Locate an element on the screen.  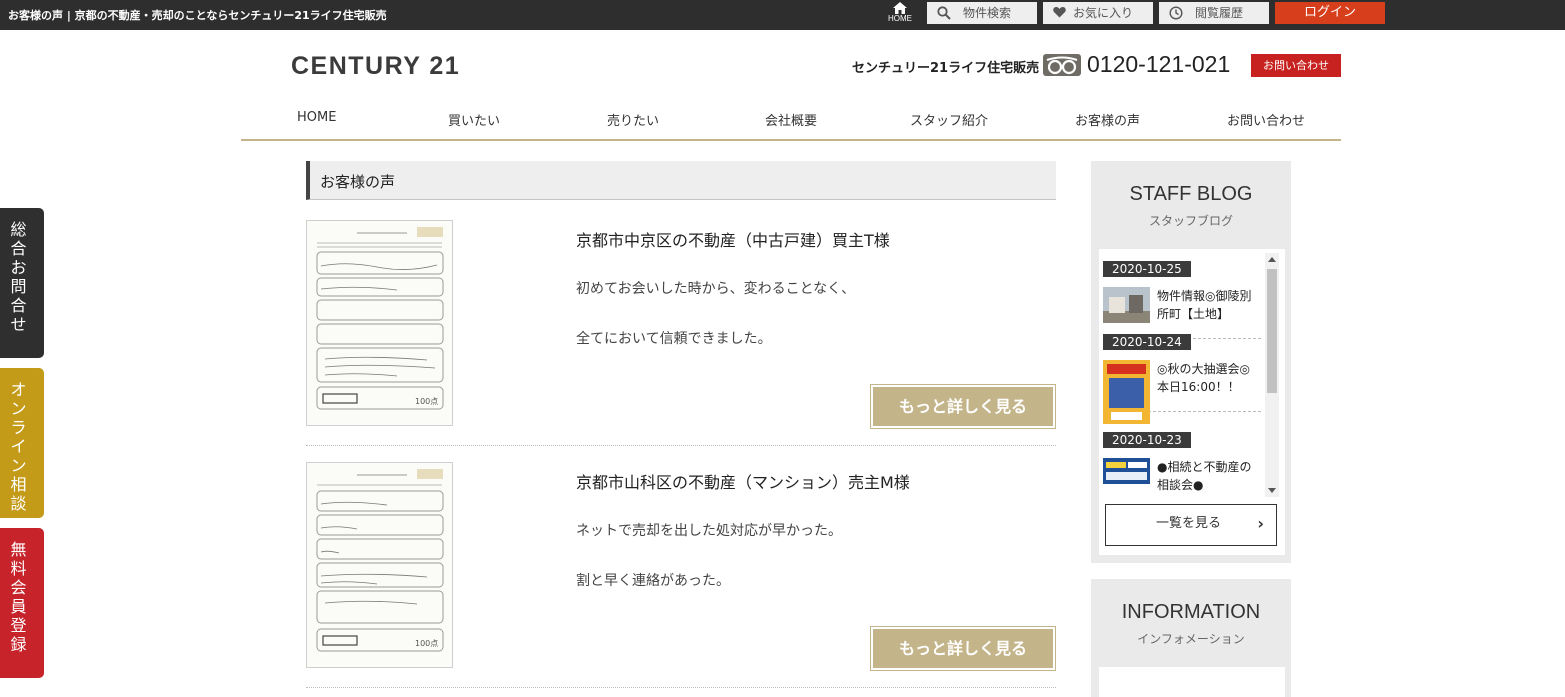
nav-sell: 売りたい is located at coordinates (633, 119).